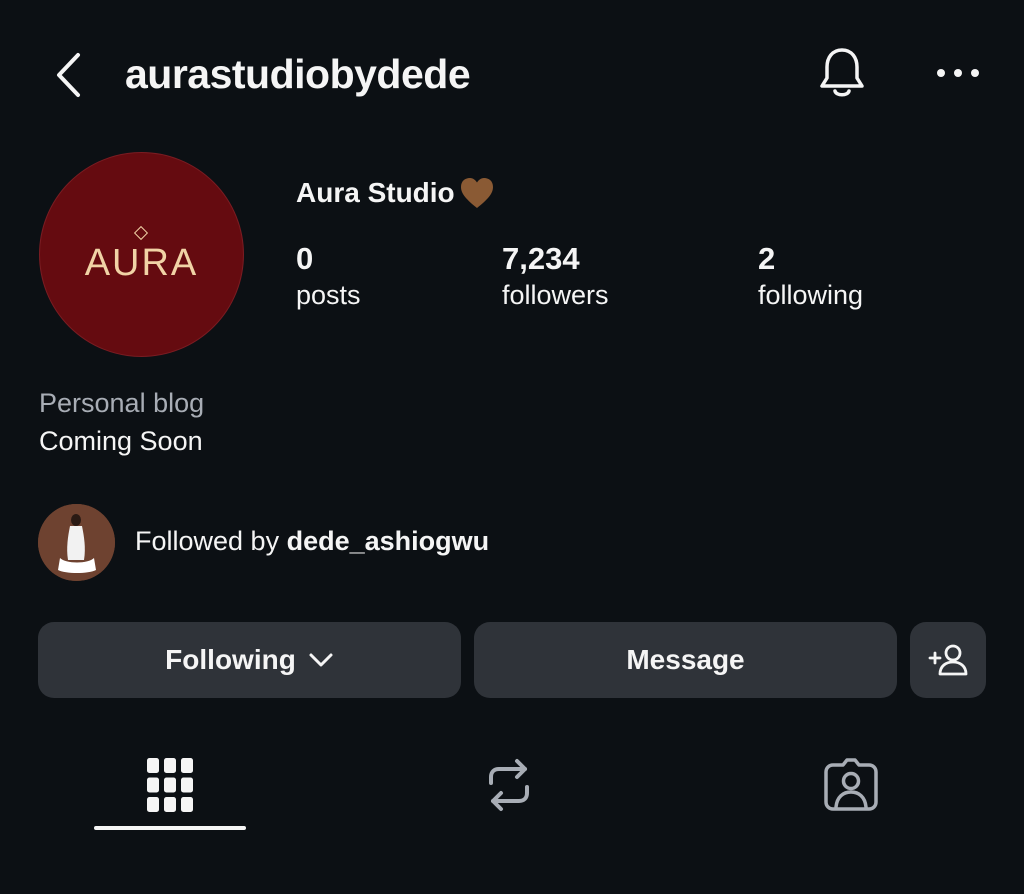  What do you see at coordinates (321, 660) in the screenshot?
I see `chevron-down-icon` at bounding box center [321, 660].